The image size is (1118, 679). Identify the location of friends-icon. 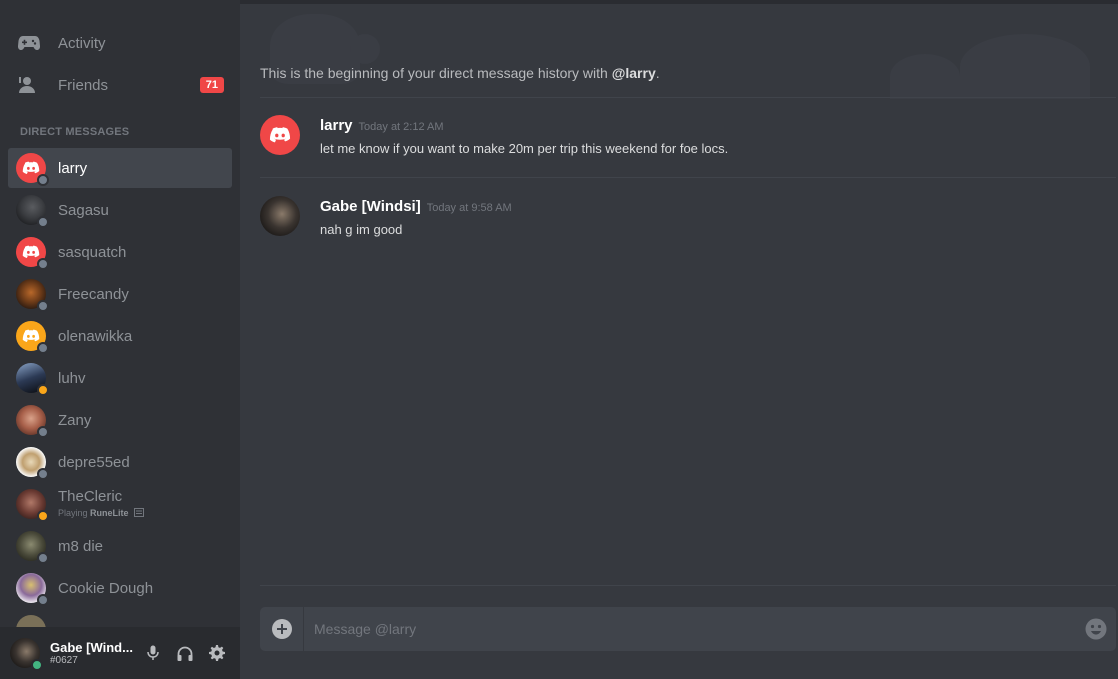
(29, 85).